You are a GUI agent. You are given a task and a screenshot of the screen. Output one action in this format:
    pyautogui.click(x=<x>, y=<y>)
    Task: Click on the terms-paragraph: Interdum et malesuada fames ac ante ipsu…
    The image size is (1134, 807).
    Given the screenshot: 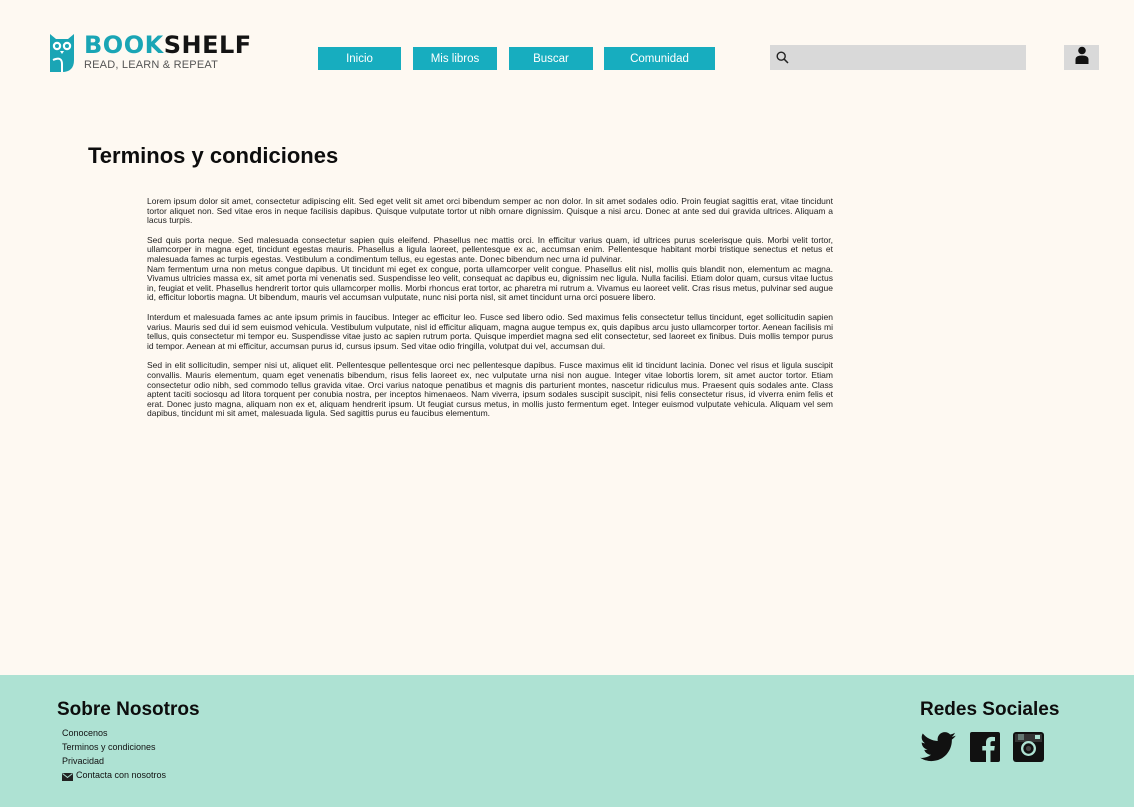 What is the action you would take?
    pyautogui.click(x=490, y=331)
    